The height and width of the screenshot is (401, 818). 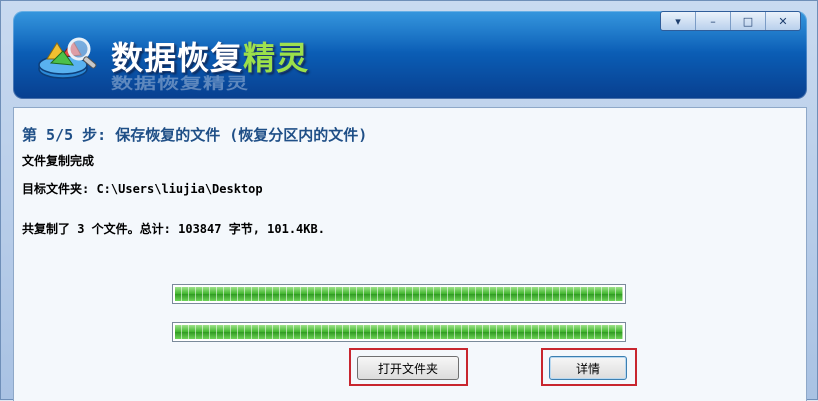 What do you see at coordinates (142, 189) in the screenshot?
I see `target-folder-text: 目标文件夹: C:\Users\liujia\Desktop` at bounding box center [142, 189].